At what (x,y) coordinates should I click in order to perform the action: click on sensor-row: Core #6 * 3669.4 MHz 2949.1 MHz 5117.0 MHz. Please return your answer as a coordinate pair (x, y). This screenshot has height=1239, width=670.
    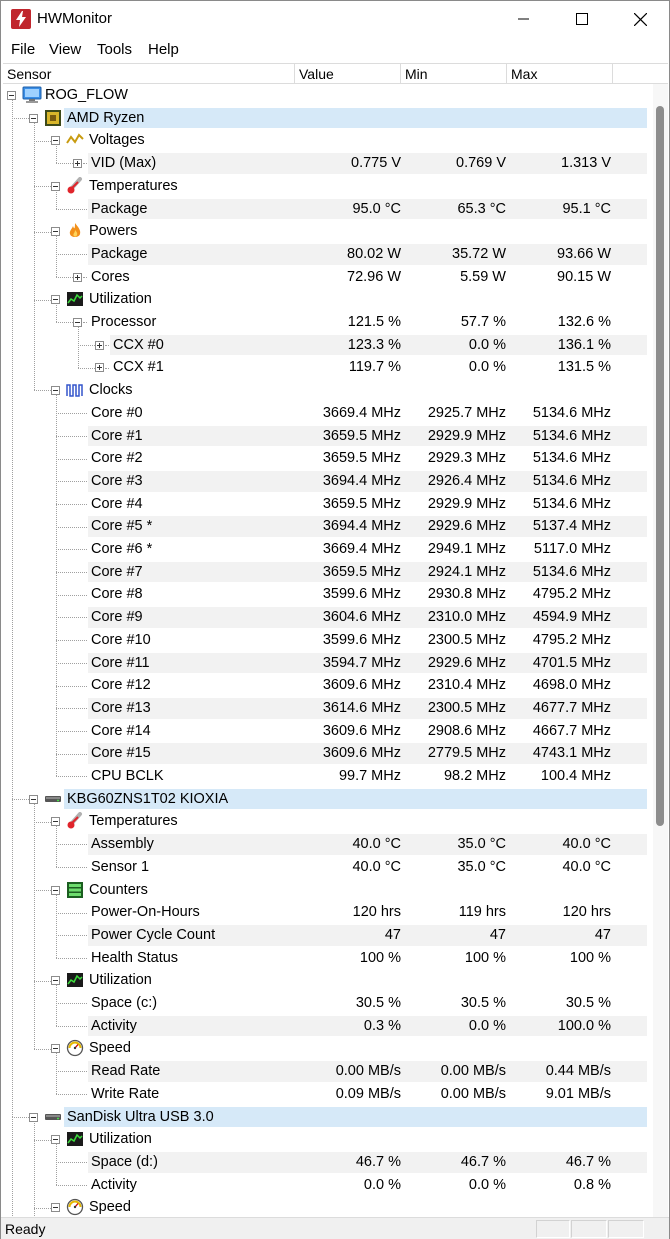
    Looking at the image, I should click on (328, 549).